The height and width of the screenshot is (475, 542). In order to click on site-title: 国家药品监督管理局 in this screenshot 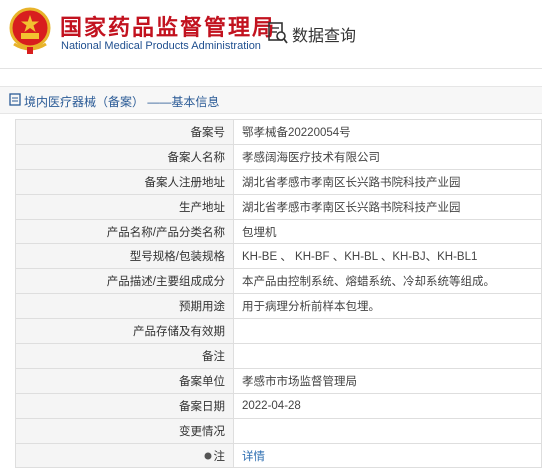, I will do `click(168, 27)`.